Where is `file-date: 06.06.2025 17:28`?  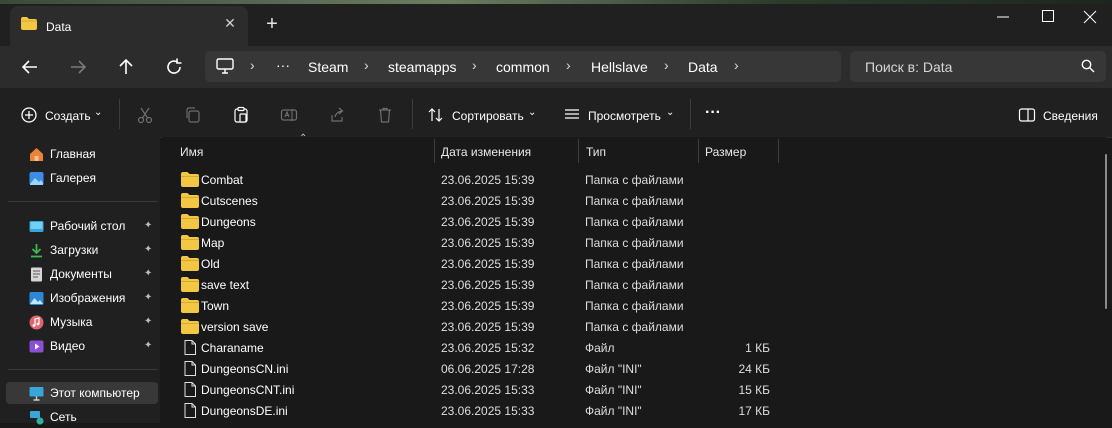 file-date: 06.06.2025 17:28 is located at coordinates (488, 369).